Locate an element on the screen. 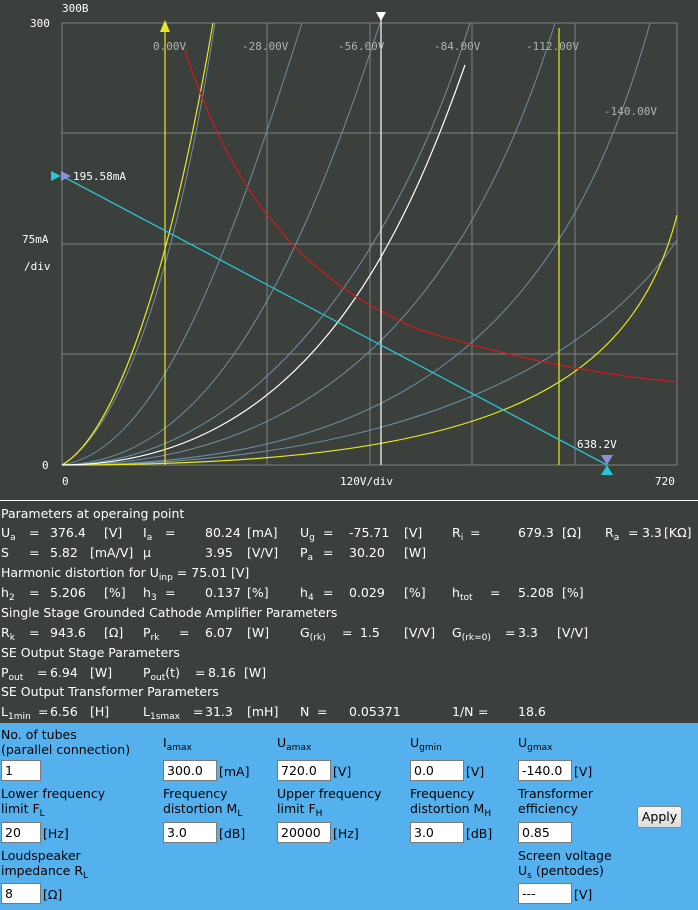 Image resolution: width=698 pixels, height=910 pixels. prk-value: 6.07 is located at coordinates (219, 632).